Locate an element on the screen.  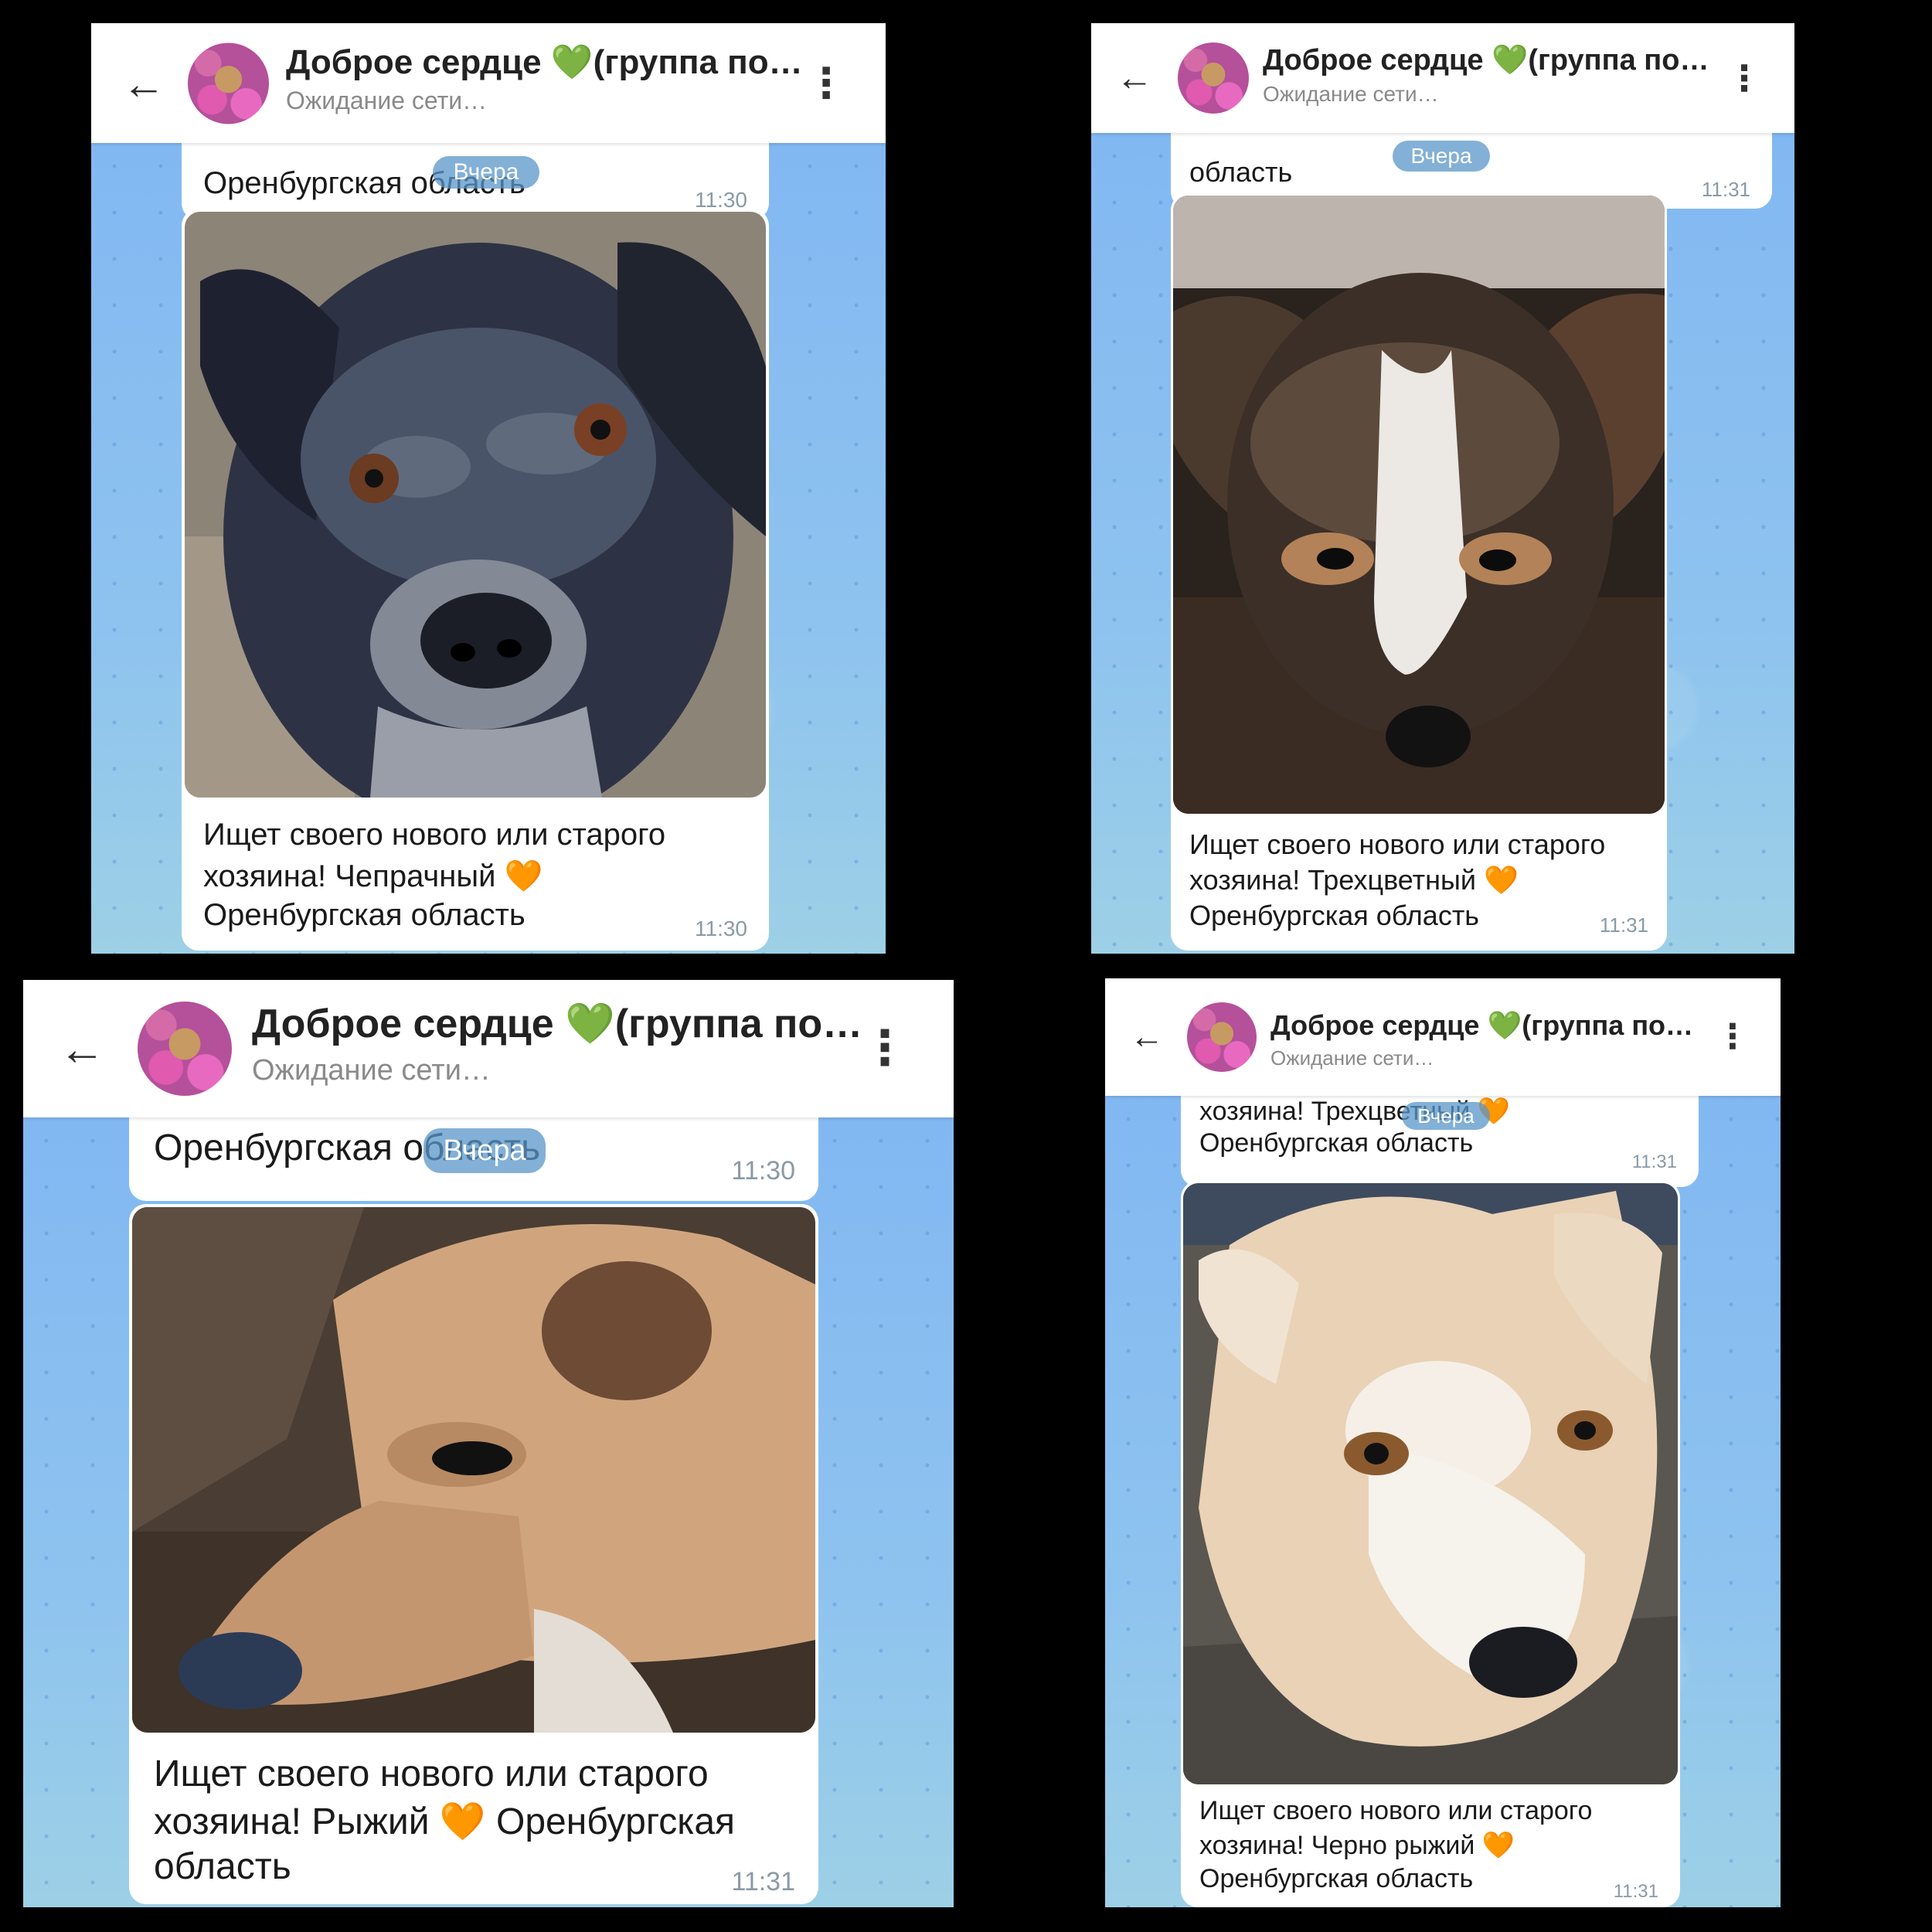
caption-line-2: хозяина! Трехцветный 🧡 is located at coordinates (1354, 880).